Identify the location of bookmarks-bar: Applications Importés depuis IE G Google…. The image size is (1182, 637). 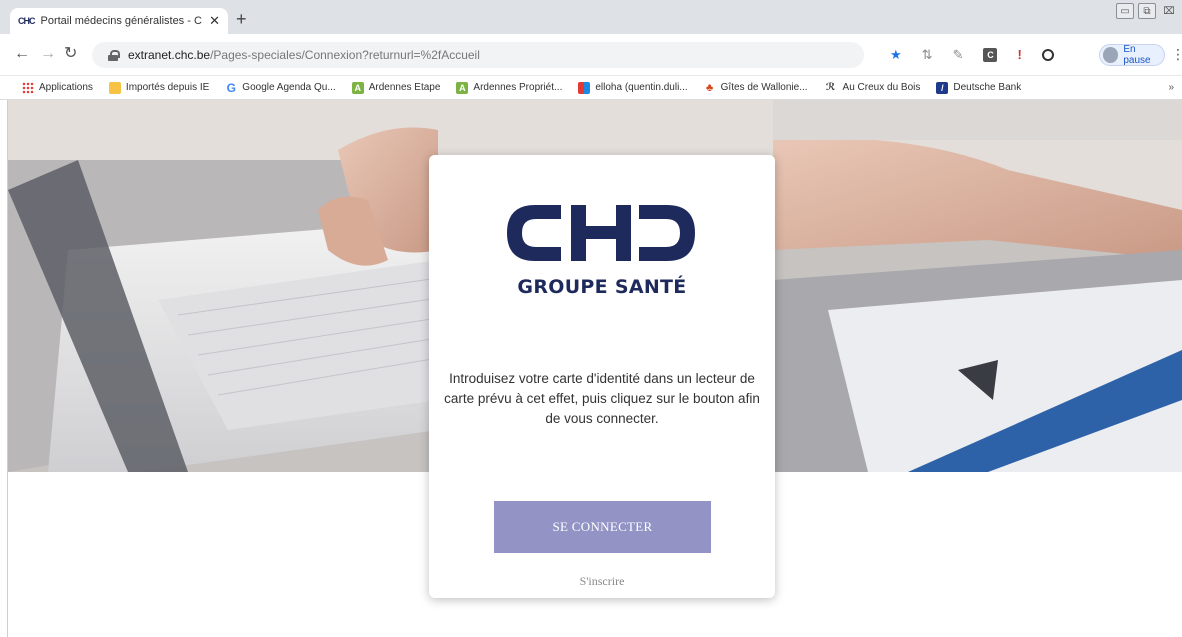
(591, 88).